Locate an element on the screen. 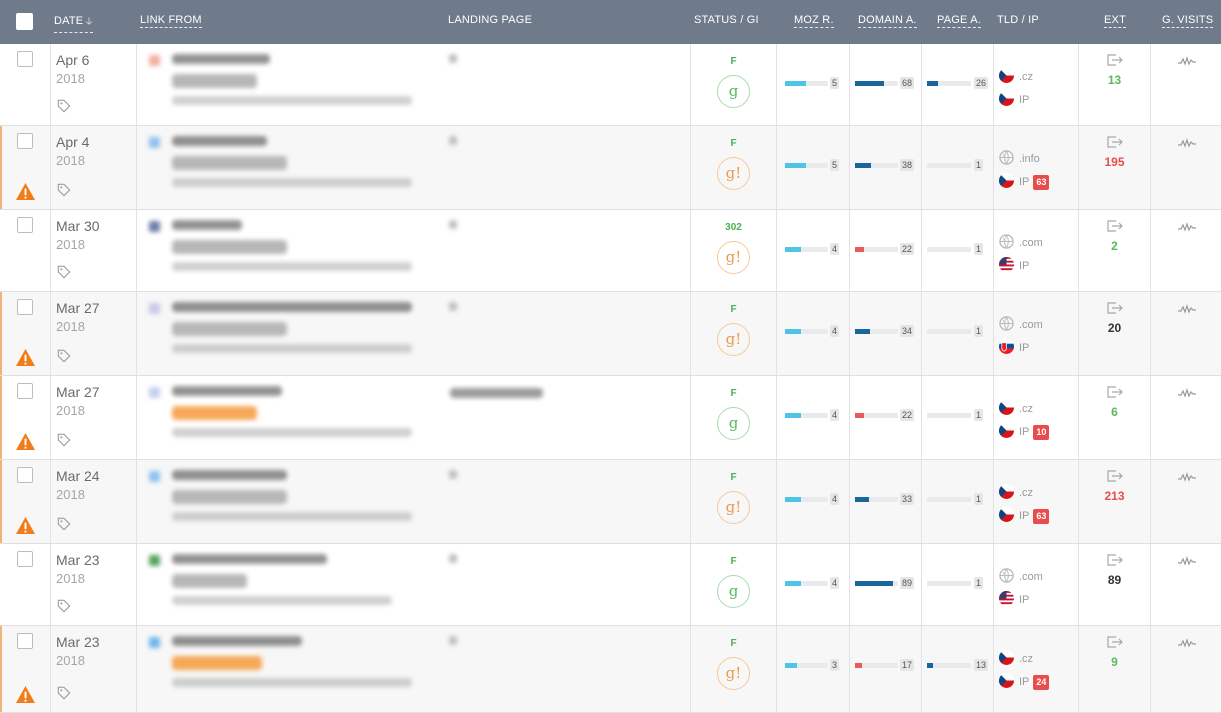 The width and height of the screenshot is (1221, 713). column-page-authority: PAGE A. is located at coordinates (959, 21).